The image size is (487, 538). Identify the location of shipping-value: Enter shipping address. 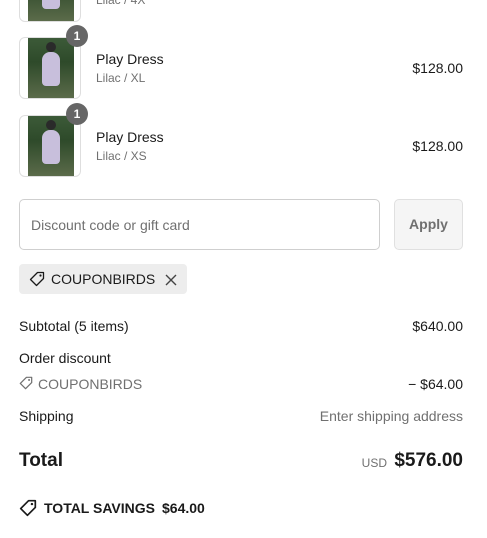
(391, 416).